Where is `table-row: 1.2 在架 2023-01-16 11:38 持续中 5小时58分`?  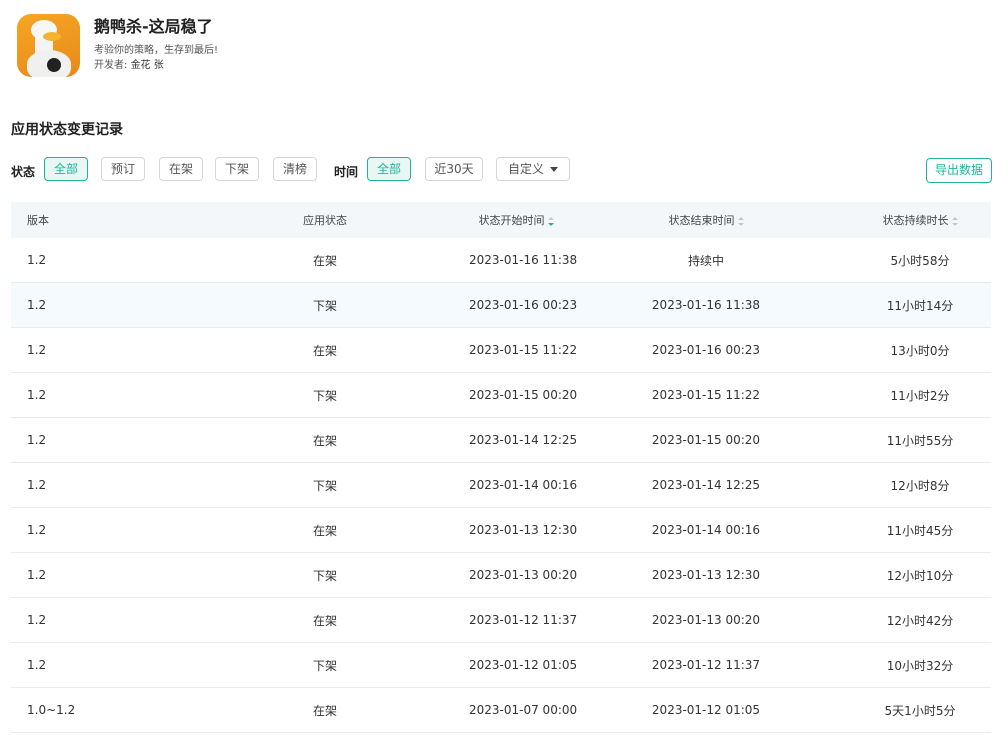
table-row: 1.2 在架 2023-01-16 11:38 持续中 5小时58分 is located at coordinates (501, 260).